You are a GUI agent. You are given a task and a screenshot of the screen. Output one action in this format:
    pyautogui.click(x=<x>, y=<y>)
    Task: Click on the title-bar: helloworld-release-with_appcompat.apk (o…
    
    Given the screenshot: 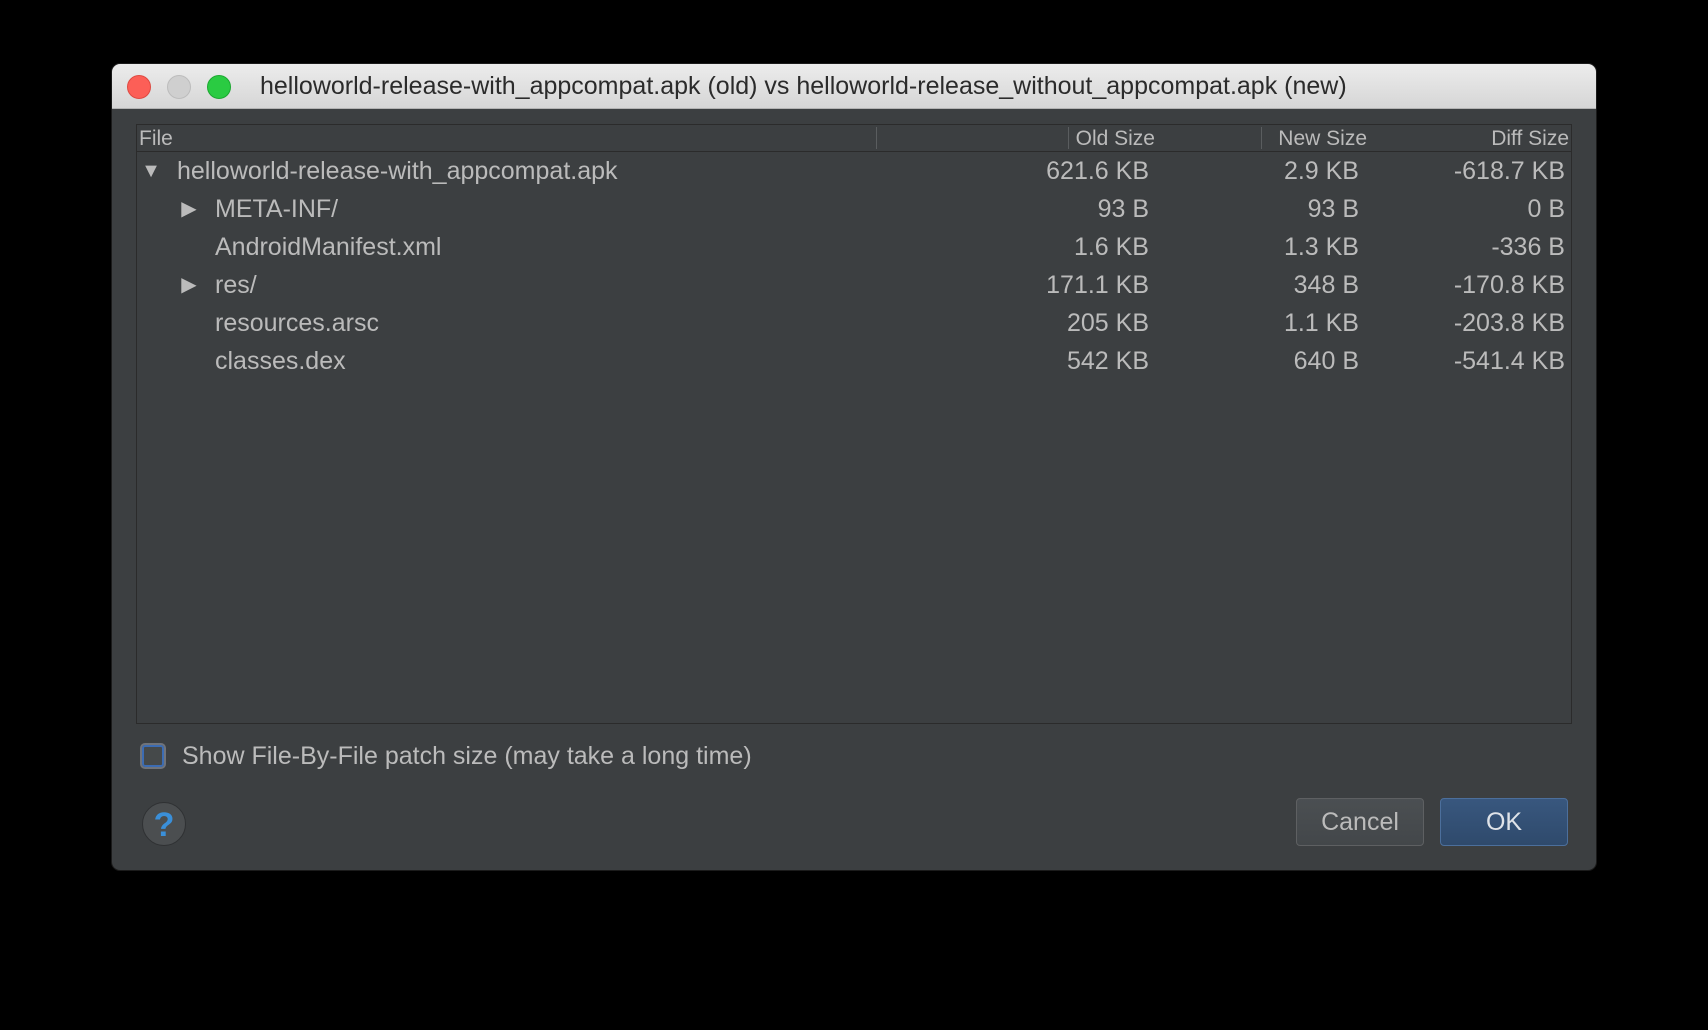 What is the action you would take?
    pyautogui.click(x=854, y=86)
    